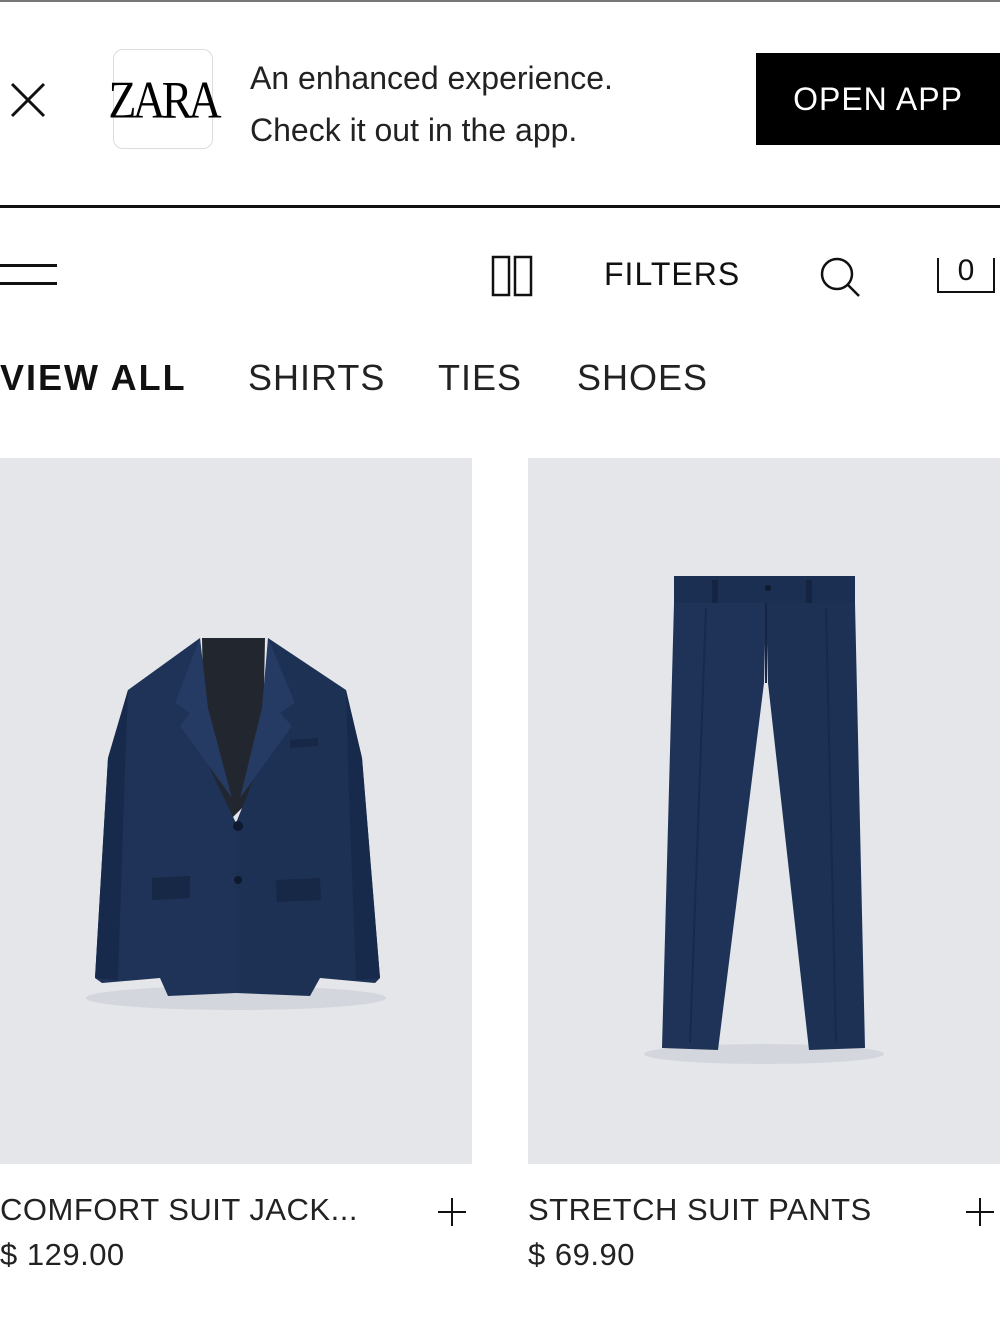 This screenshot has height=1333, width=1000. I want to click on product-price: $ 69.90, so click(581, 1254).